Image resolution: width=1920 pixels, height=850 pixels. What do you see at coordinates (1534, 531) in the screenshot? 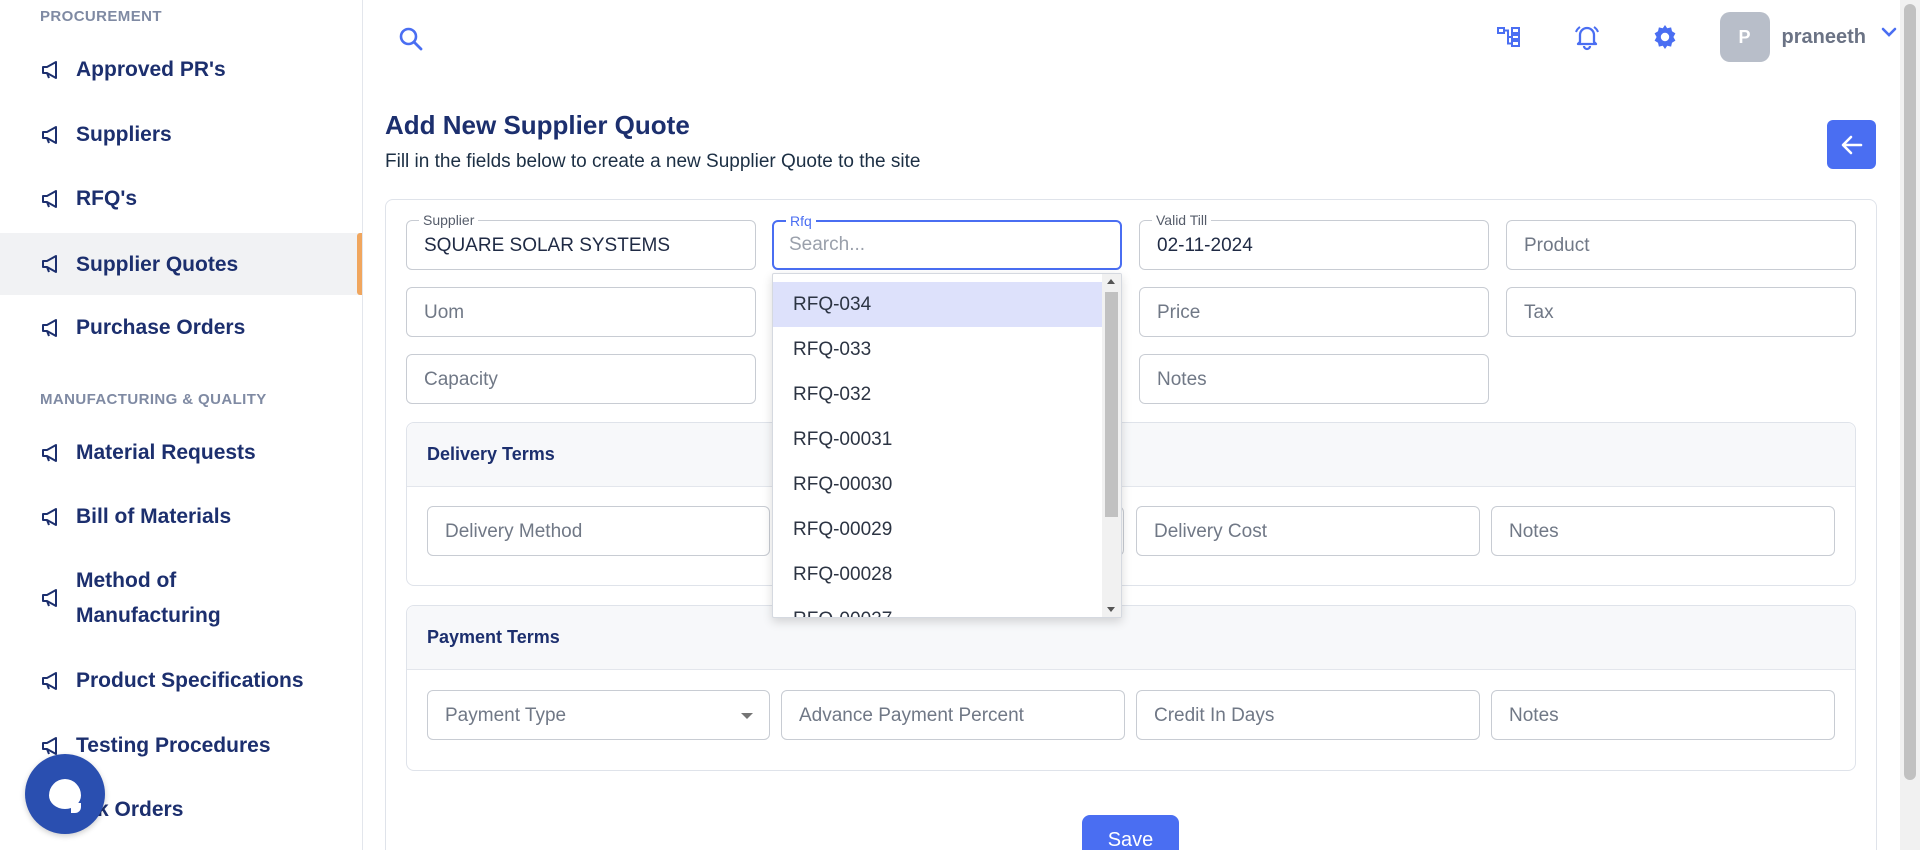
I see `delivery-notes-placeholder: Notes` at bounding box center [1534, 531].